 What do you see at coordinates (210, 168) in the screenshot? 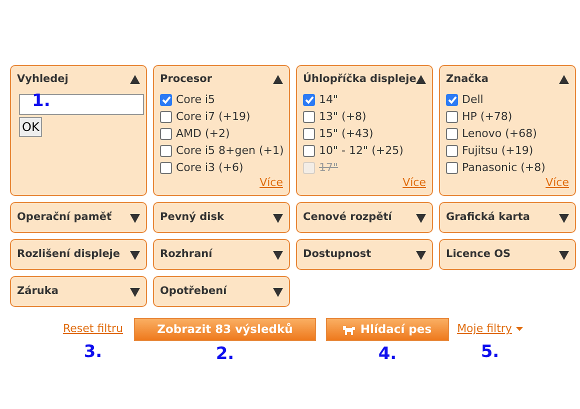
I see `option-label: Core i3 (+6)` at bounding box center [210, 168].